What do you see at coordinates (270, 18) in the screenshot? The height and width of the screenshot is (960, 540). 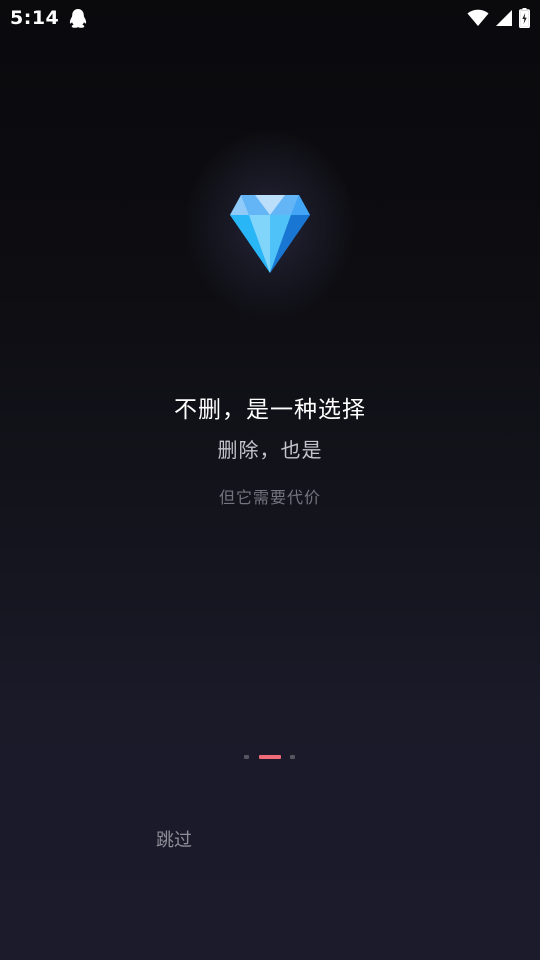 I see `status-bar: 5:14` at bounding box center [270, 18].